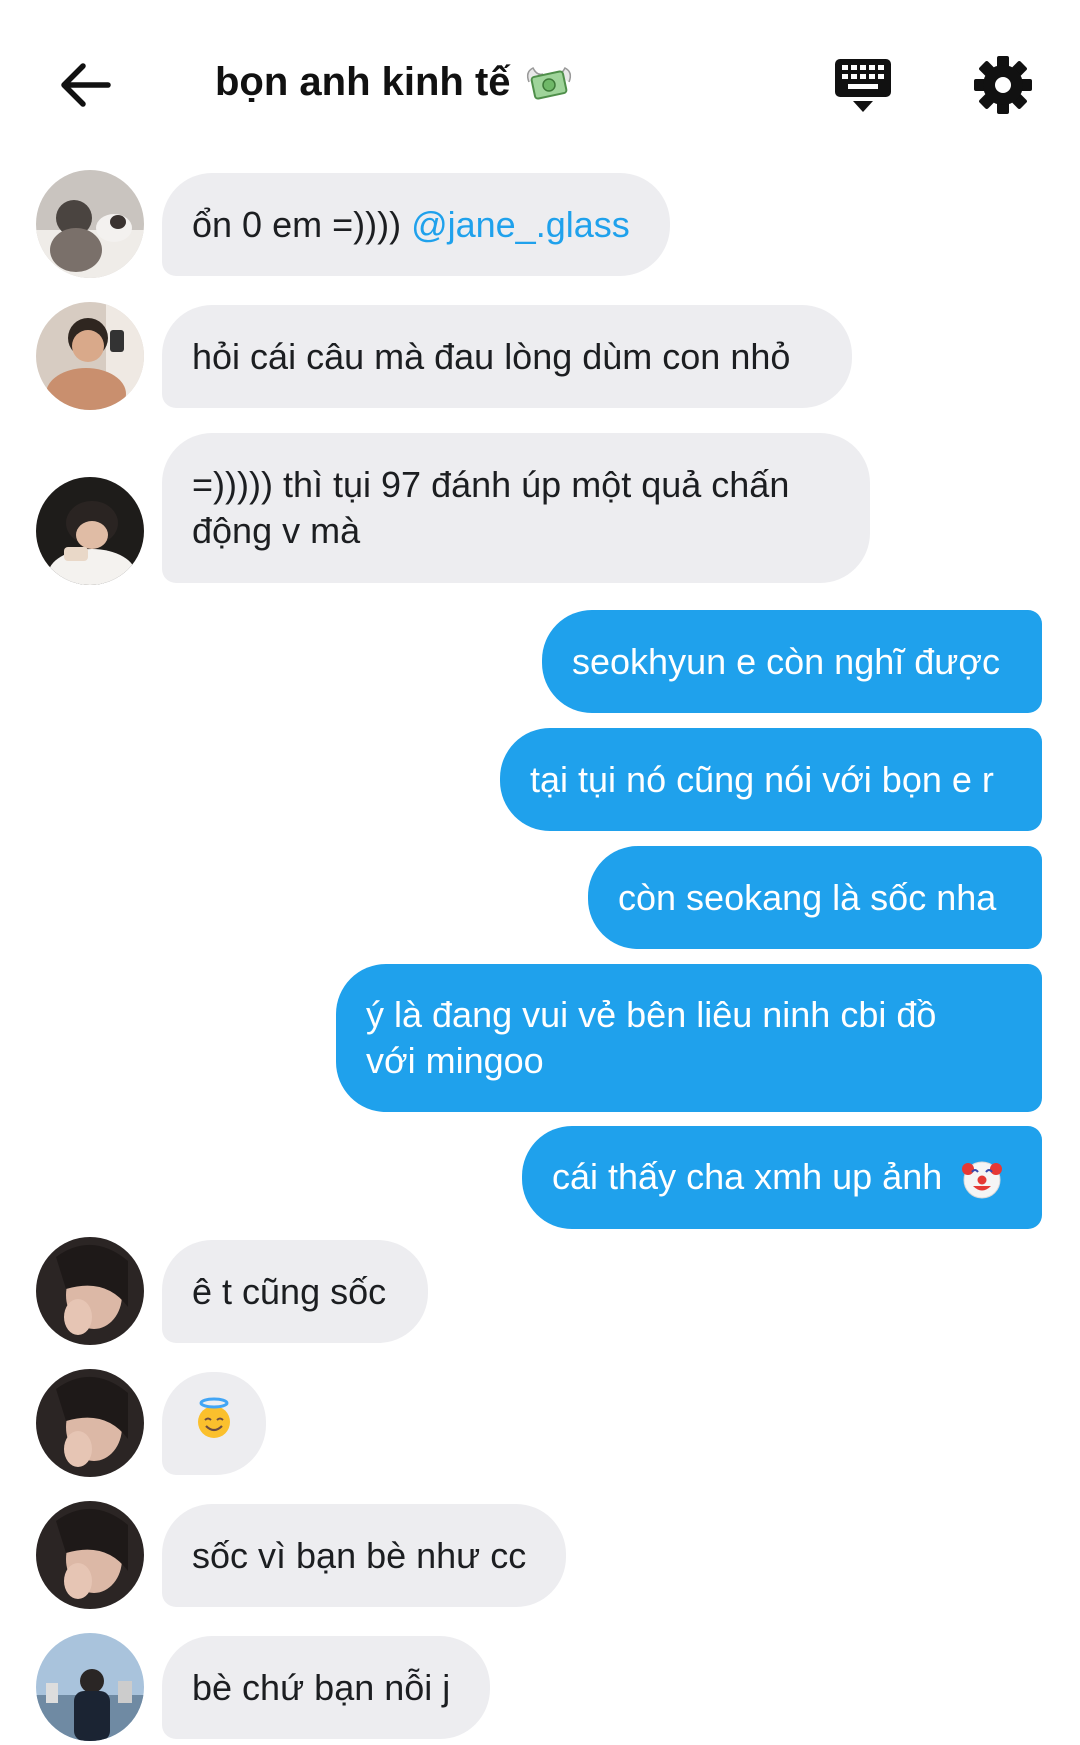  What do you see at coordinates (520, 224) in the screenshot?
I see `user-mention-link: @jane_.glass` at bounding box center [520, 224].